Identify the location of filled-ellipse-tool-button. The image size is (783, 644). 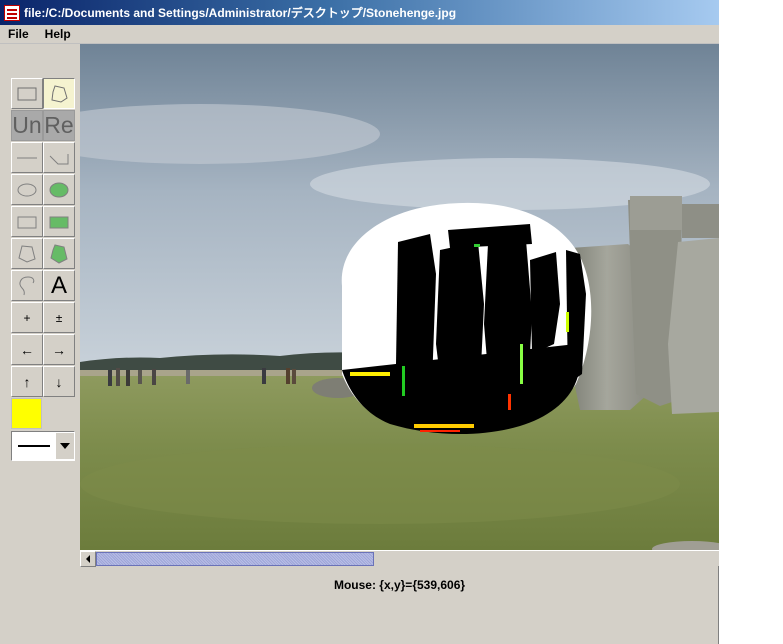
(59, 189).